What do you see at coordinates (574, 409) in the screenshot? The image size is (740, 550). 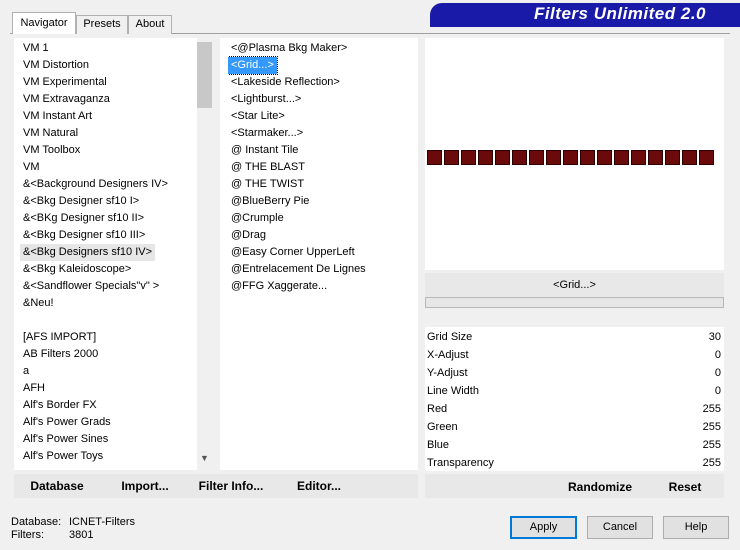 I see `param-row: Red 255` at bounding box center [574, 409].